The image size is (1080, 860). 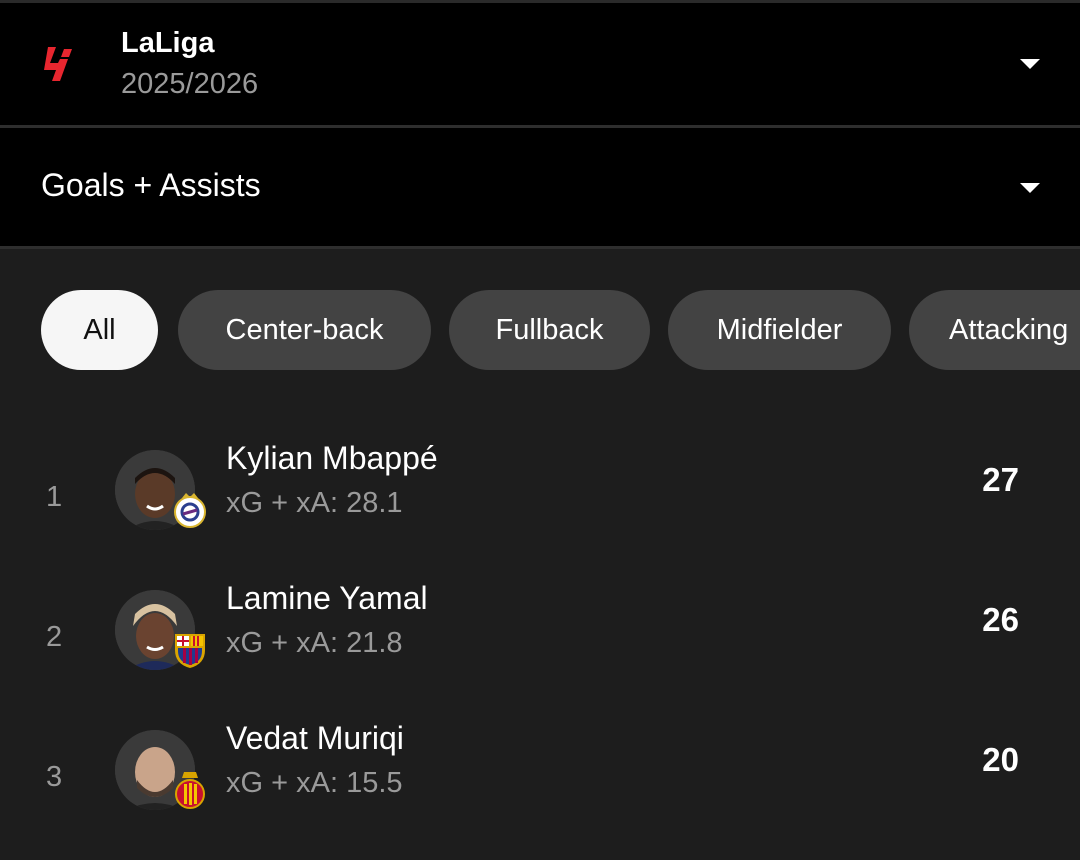 What do you see at coordinates (540, 187) in the screenshot?
I see `stat-selector: Goals + Assists` at bounding box center [540, 187].